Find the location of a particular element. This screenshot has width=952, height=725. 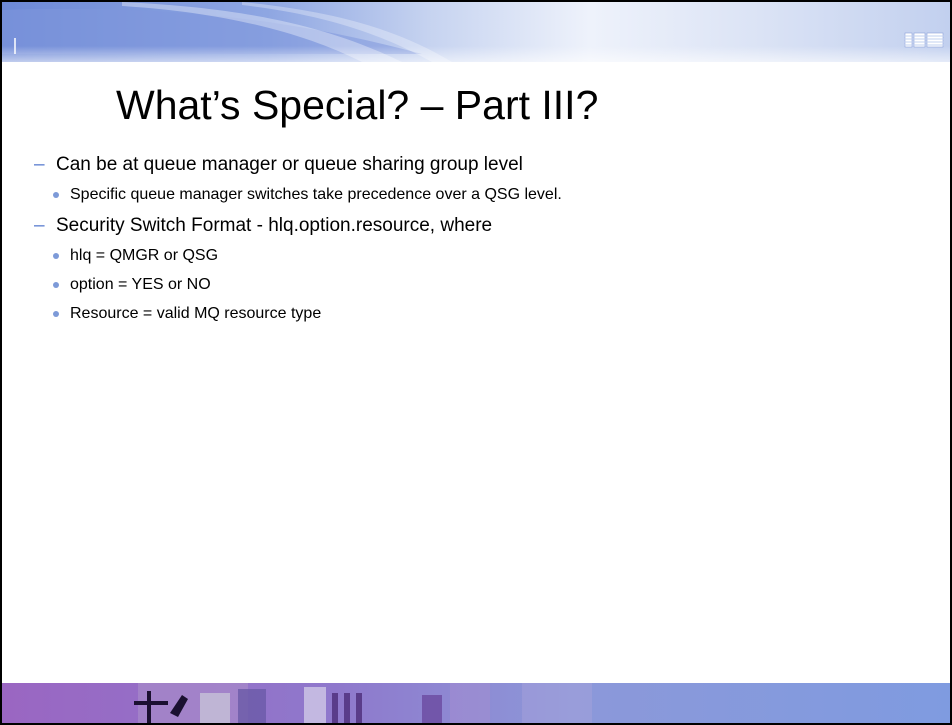

bullet-level2: Resource = valid MQ resource type is located at coordinates (482, 314).